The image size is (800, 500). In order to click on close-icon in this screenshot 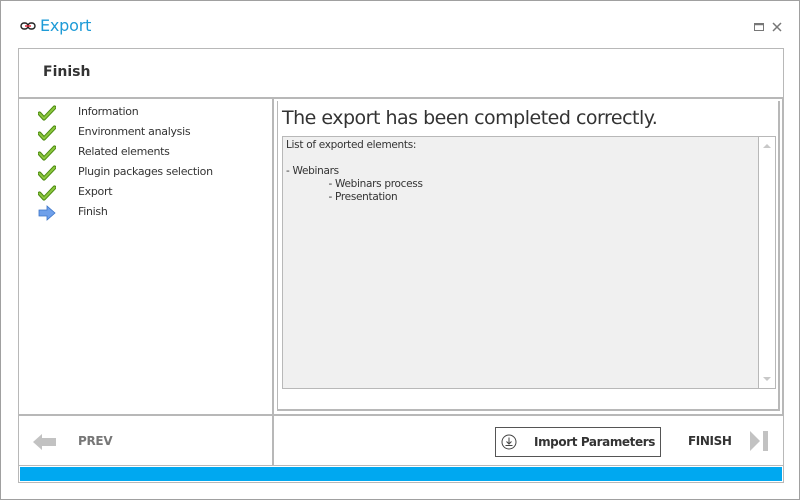, I will do `click(777, 27)`.